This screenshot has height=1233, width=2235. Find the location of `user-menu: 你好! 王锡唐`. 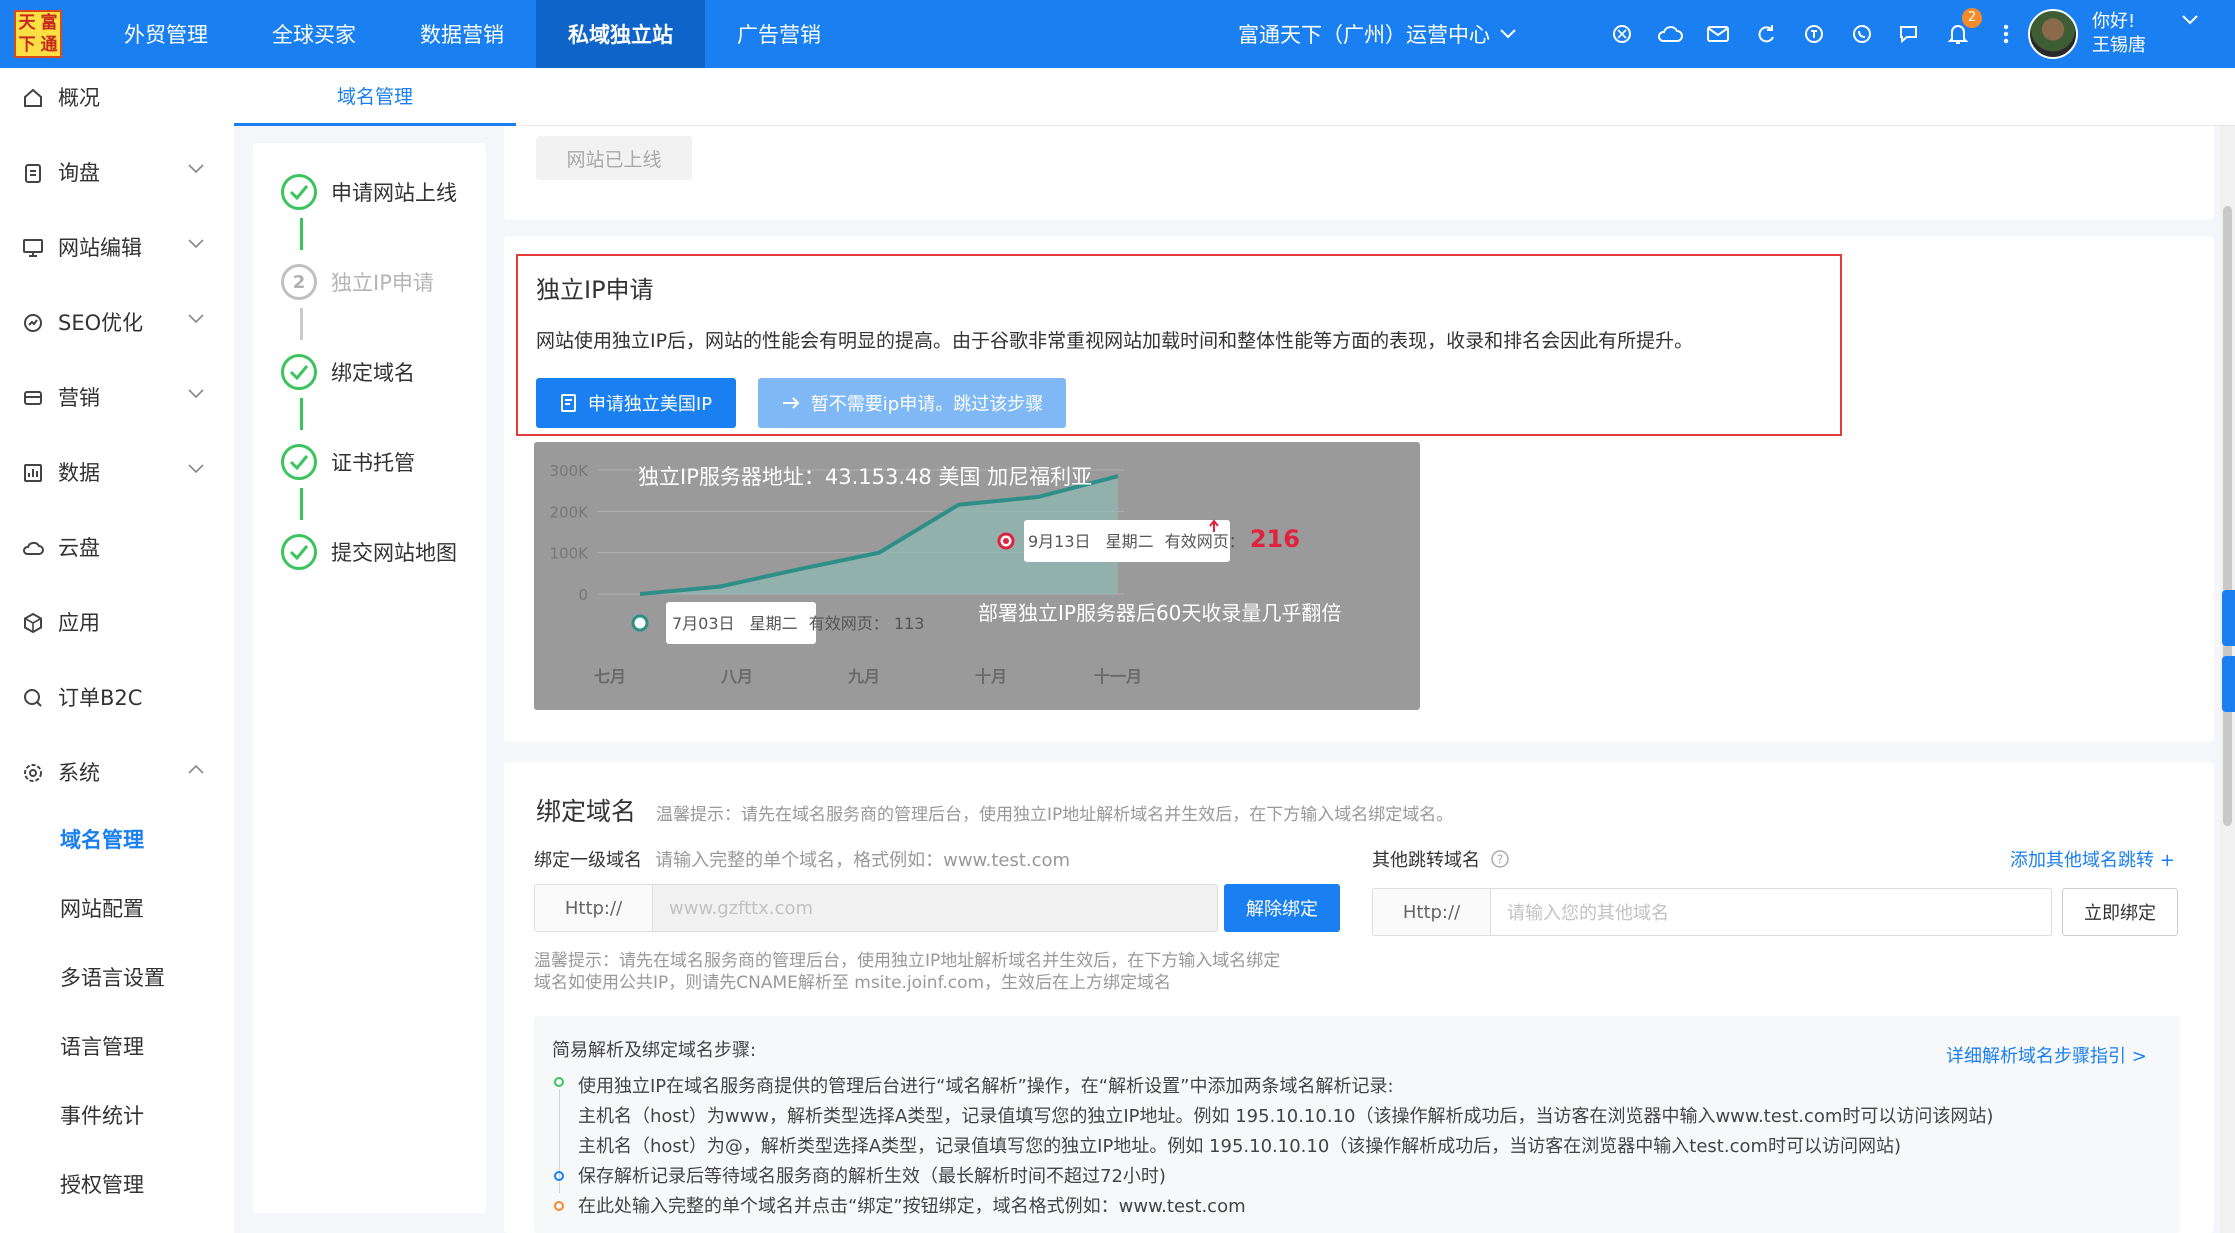

user-menu: 你好! 王锡唐 is located at coordinates (2113, 34).